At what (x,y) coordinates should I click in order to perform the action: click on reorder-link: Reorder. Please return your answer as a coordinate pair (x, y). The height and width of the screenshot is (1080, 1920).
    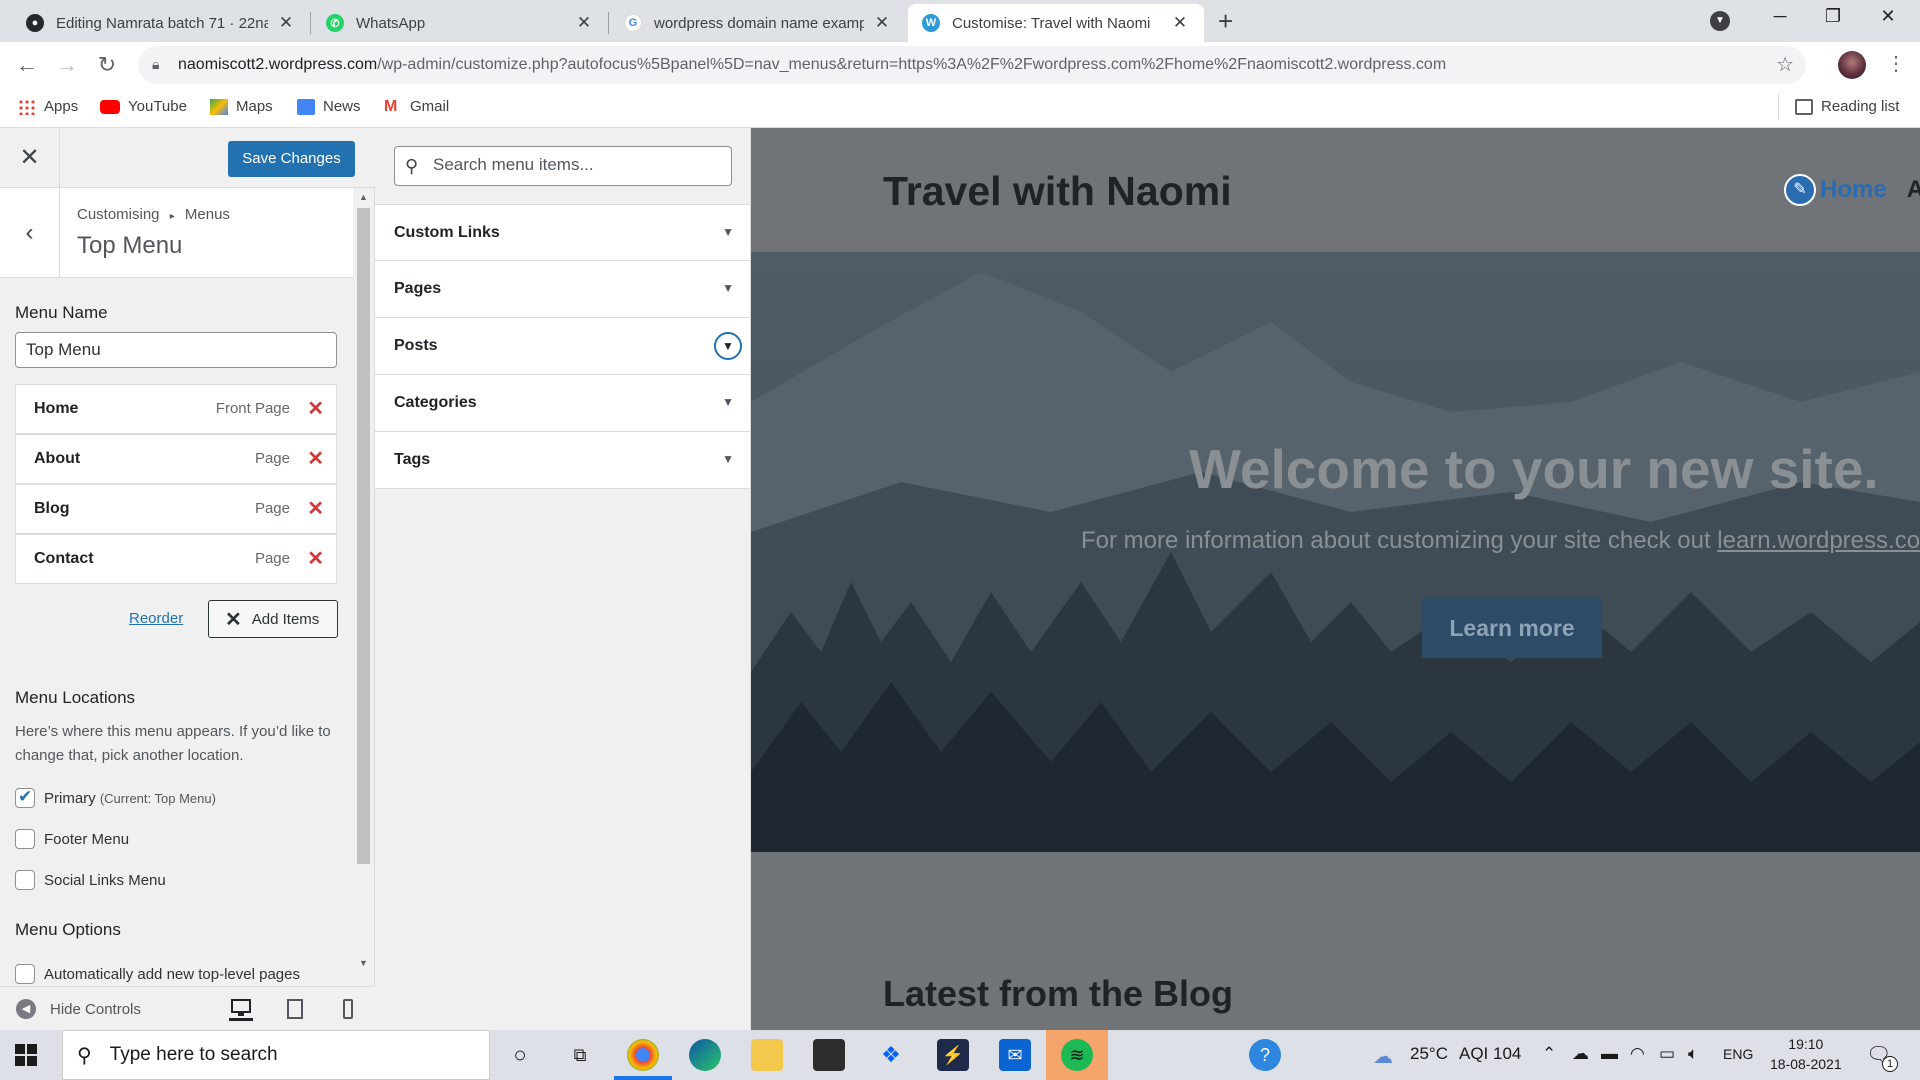
    Looking at the image, I should click on (156, 618).